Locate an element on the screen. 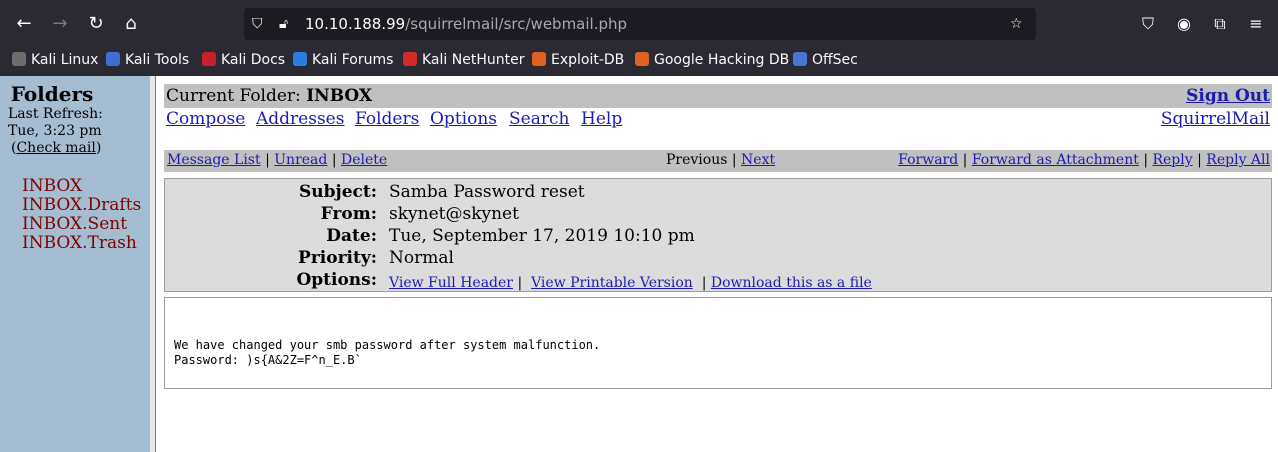 Image resolution: width=1278 pixels, height=452 pixels. reply-all-link: Reply All is located at coordinates (1238, 160).